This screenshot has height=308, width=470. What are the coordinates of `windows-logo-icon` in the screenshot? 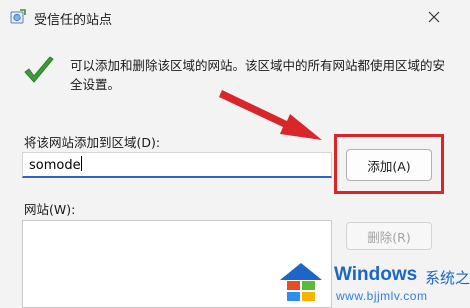 It's located at (301, 282).